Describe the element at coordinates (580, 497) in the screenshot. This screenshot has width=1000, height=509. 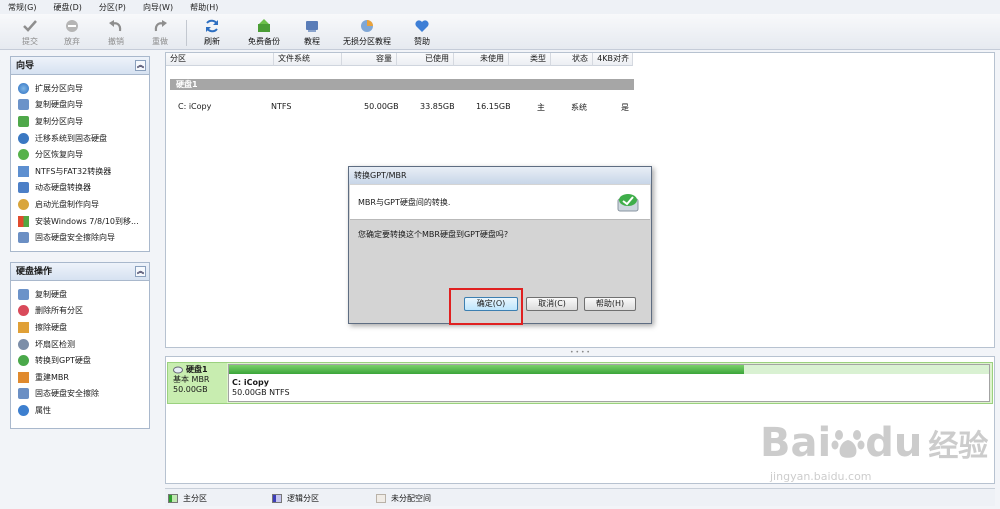
I see `legend-bar: 主分区 逻辑分区 未分配空间` at that location.